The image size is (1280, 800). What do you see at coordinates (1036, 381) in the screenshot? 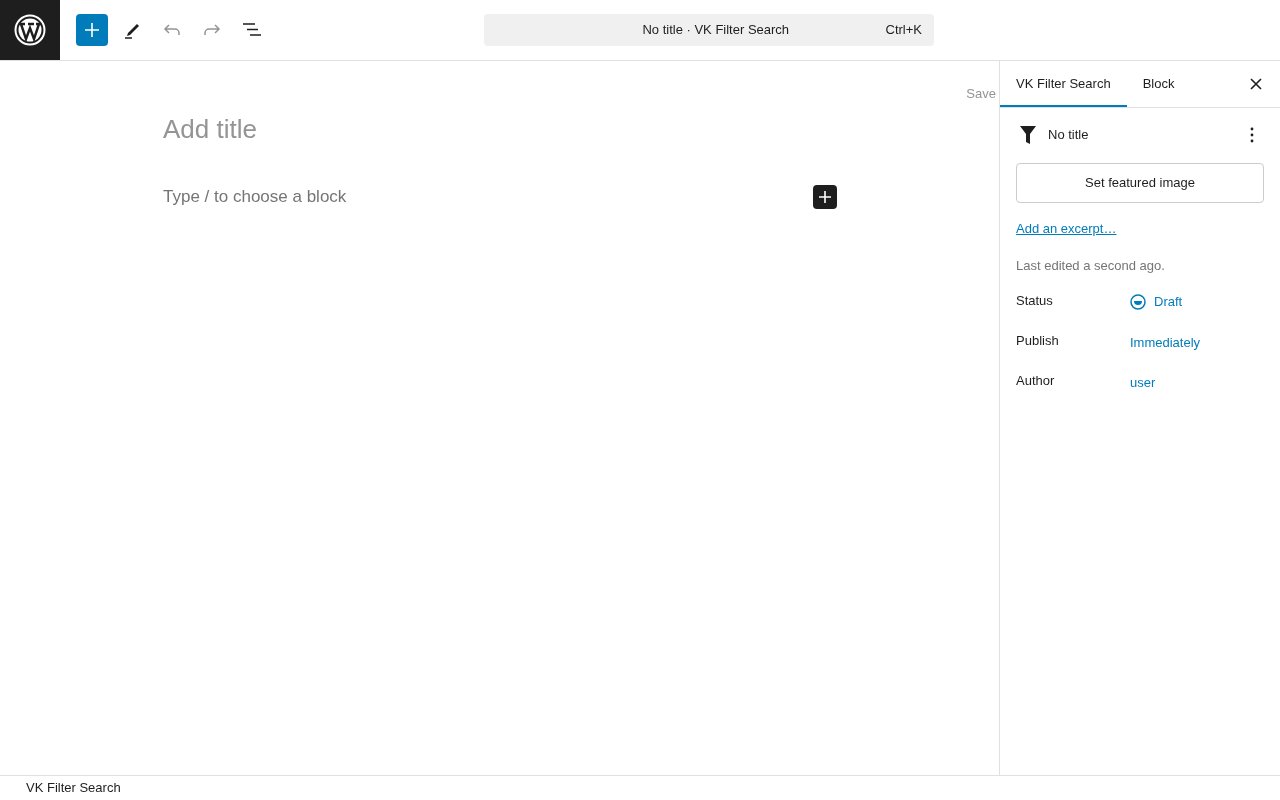
I see `field-label: Author` at bounding box center [1036, 381].